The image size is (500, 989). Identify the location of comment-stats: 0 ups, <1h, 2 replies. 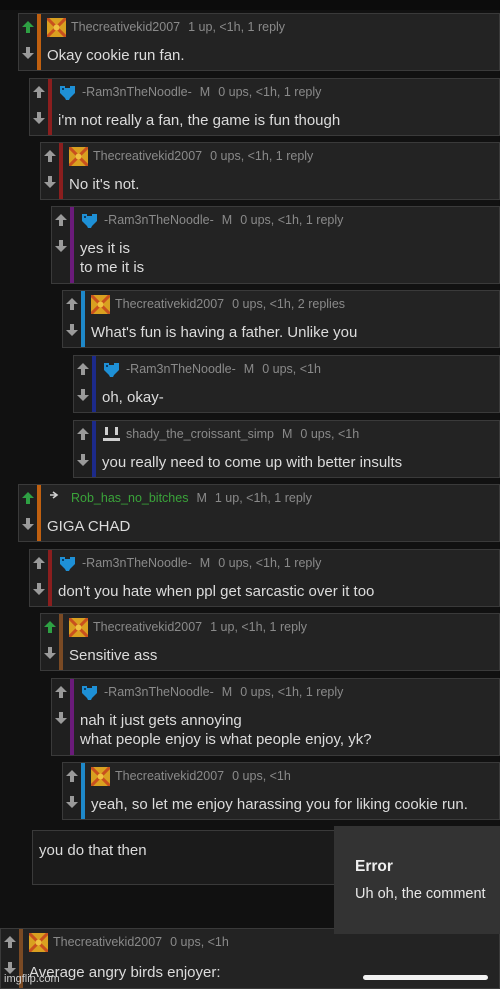
(288, 304).